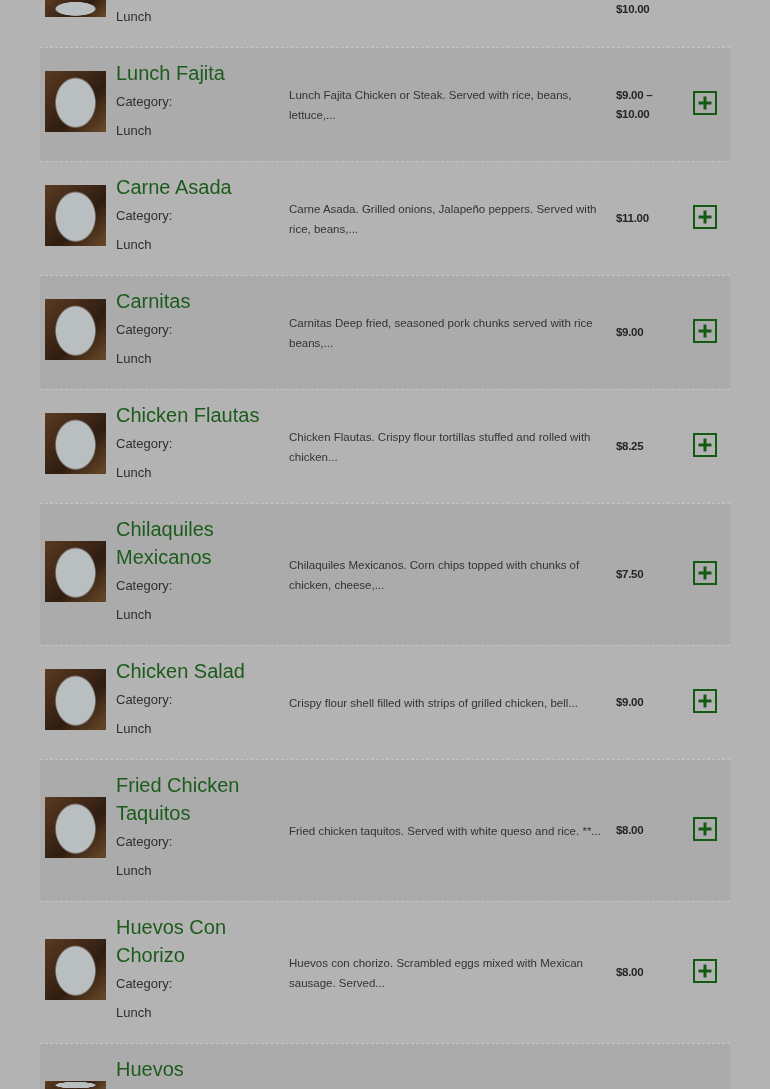 The image size is (770, 1089). What do you see at coordinates (633, 218) in the screenshot?
I see `item-price: $11.00` at bounding box center [633, 218].